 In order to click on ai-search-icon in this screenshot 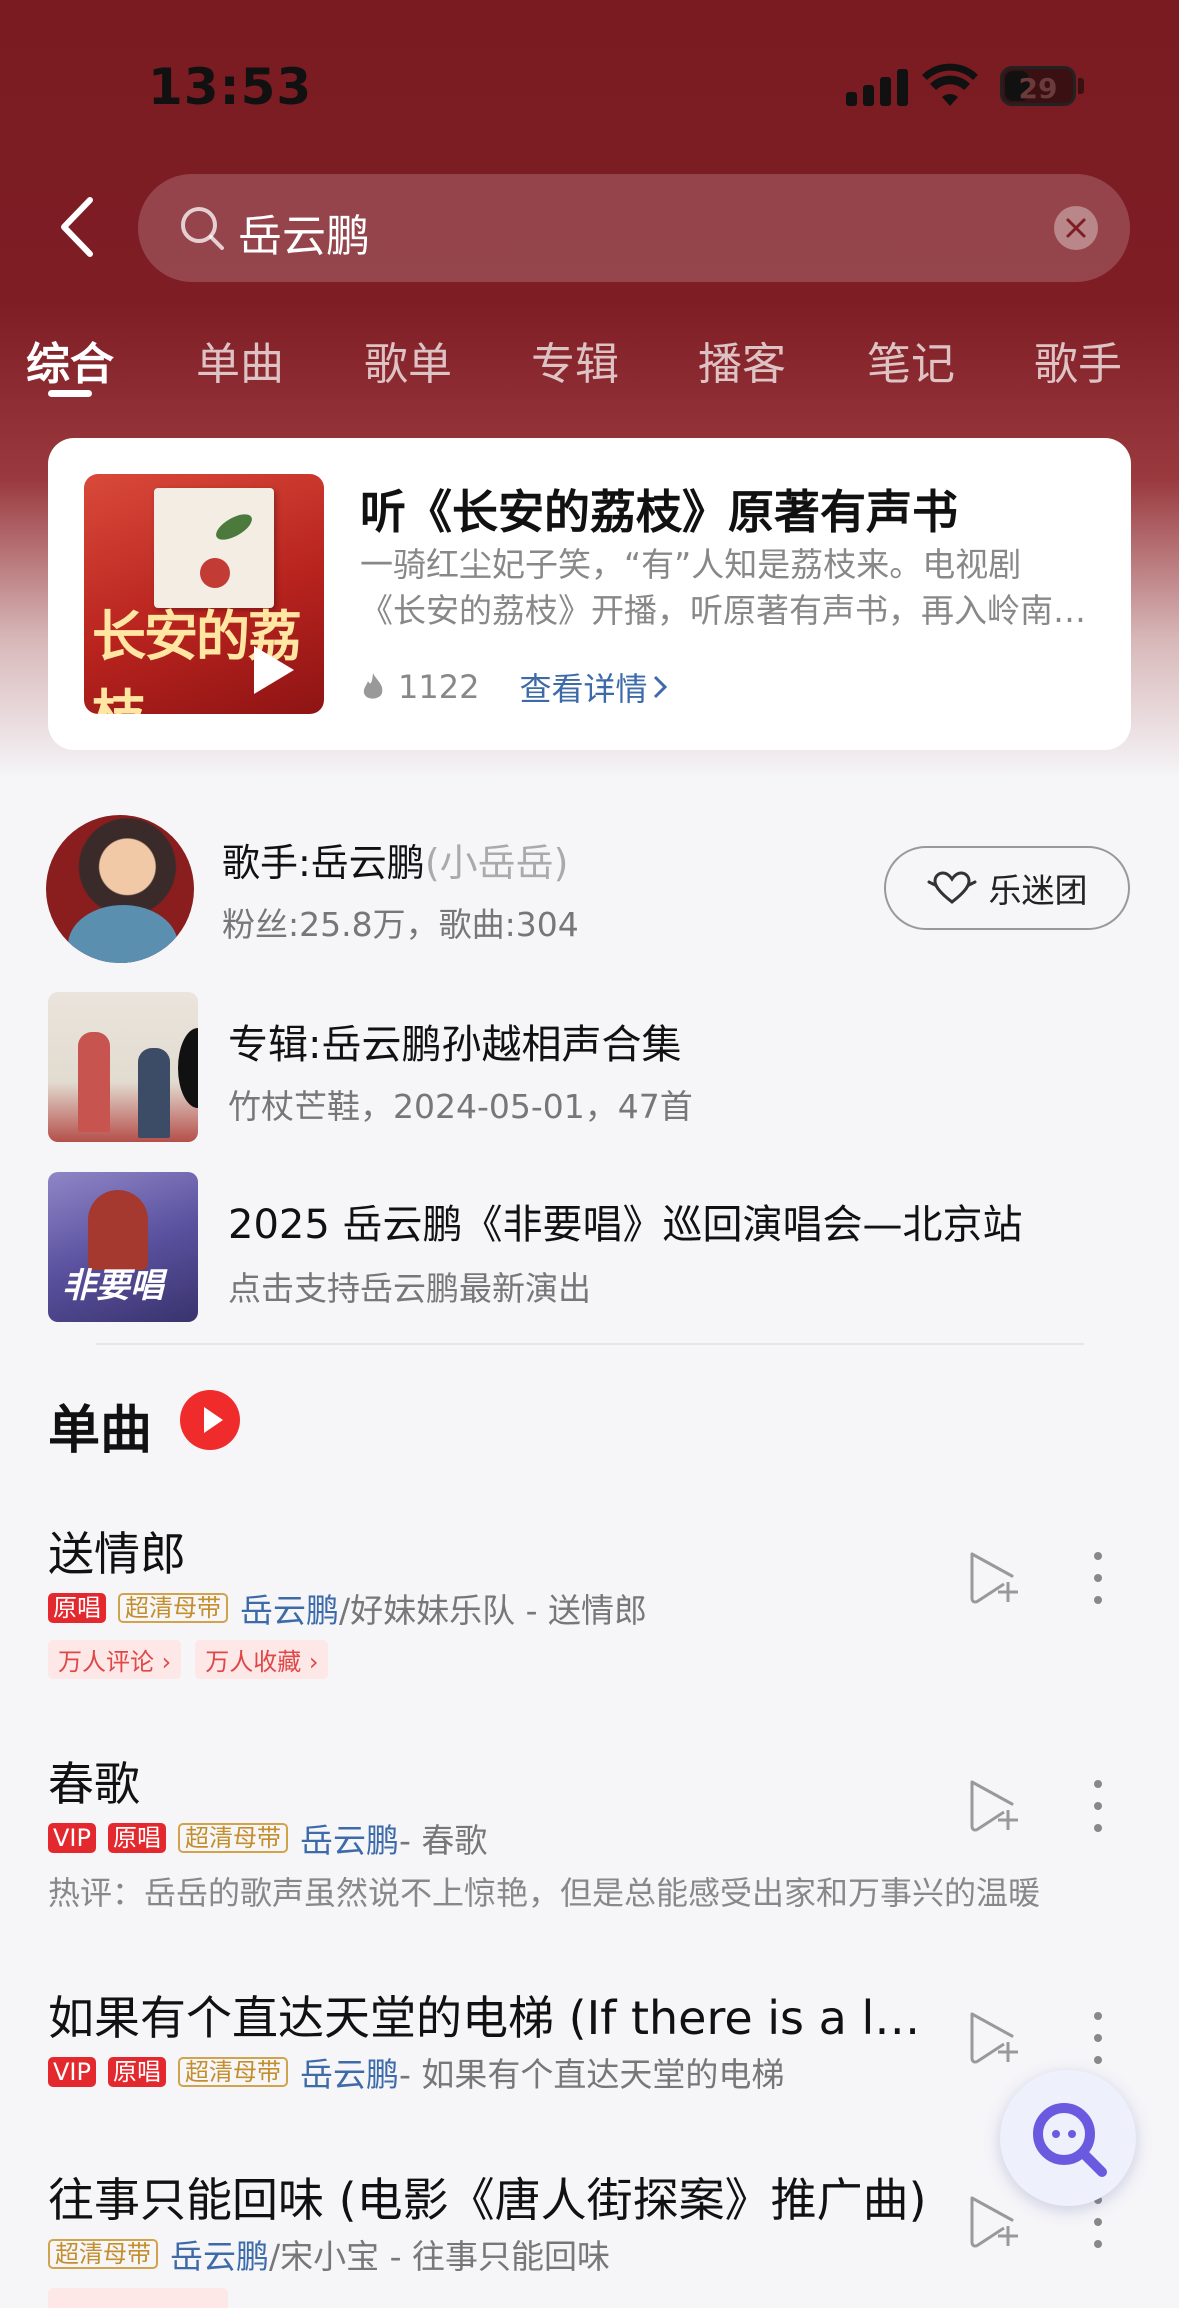, I will do `click(1070, 2140)`.